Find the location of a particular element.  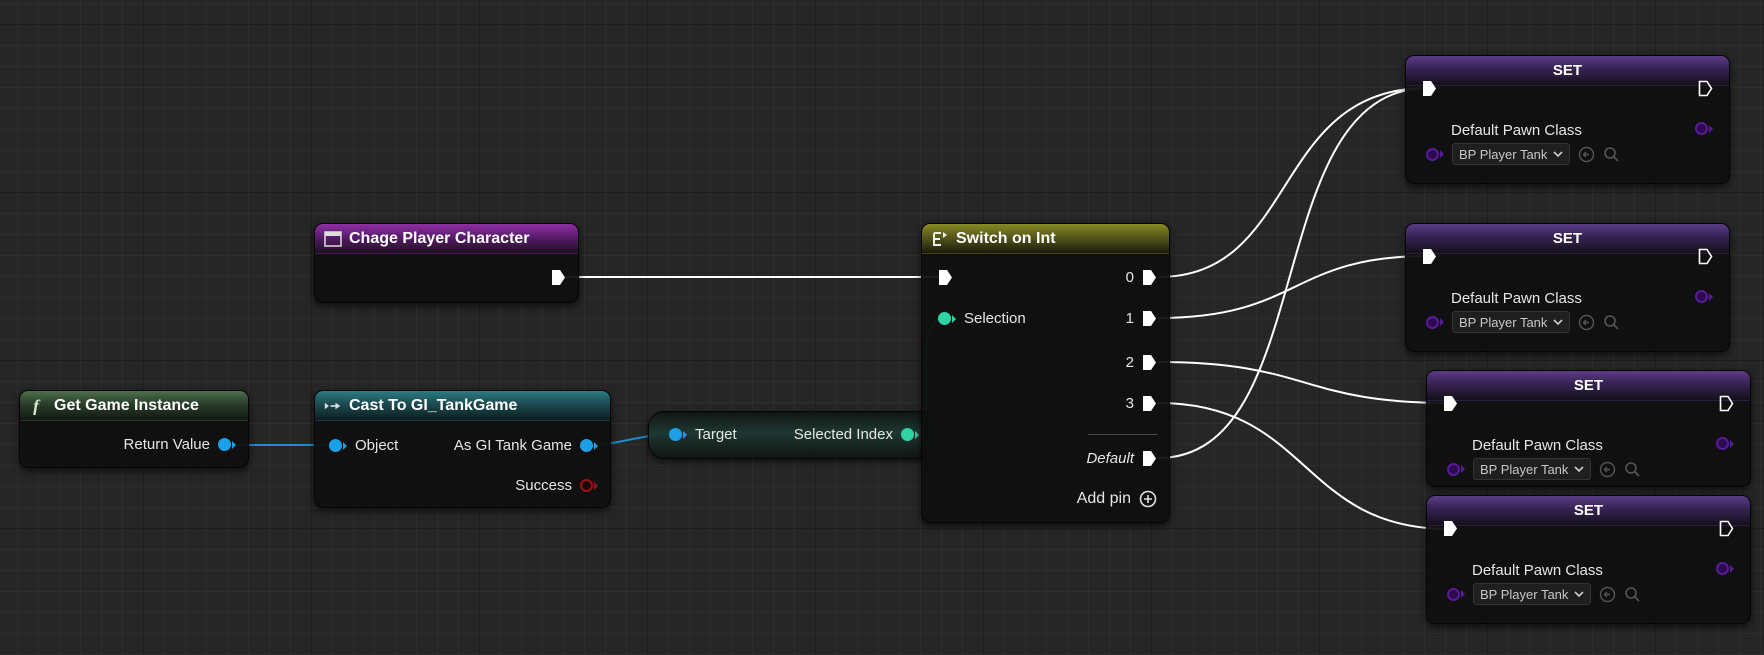

set-node-1-header: SET is located at coordinates (1567, 71).